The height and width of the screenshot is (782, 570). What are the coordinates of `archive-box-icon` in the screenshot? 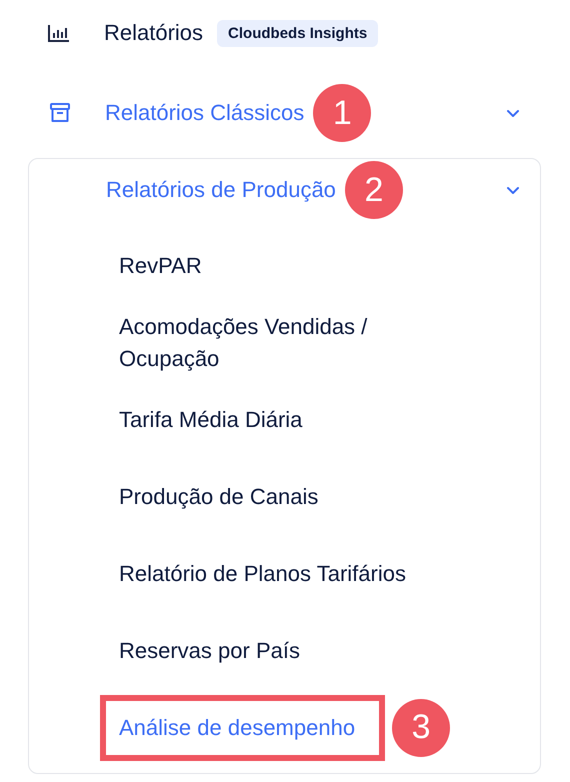 It's located at (60, 113).